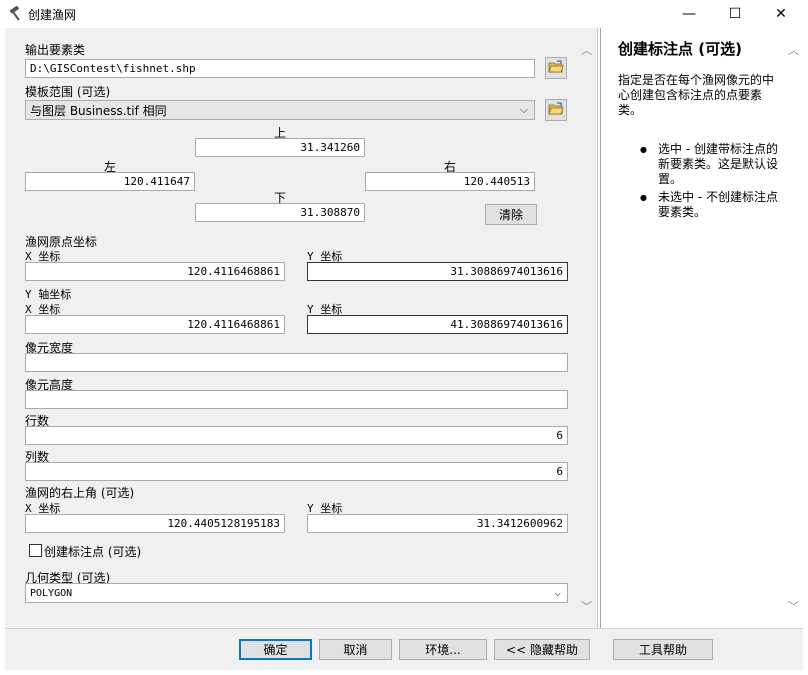 This screenshot has width=808, height=675. What do you see at coordinates (55, 50) in the screenshot?
I see `output-label: 输出要素类` at bounding box center [55, 50].